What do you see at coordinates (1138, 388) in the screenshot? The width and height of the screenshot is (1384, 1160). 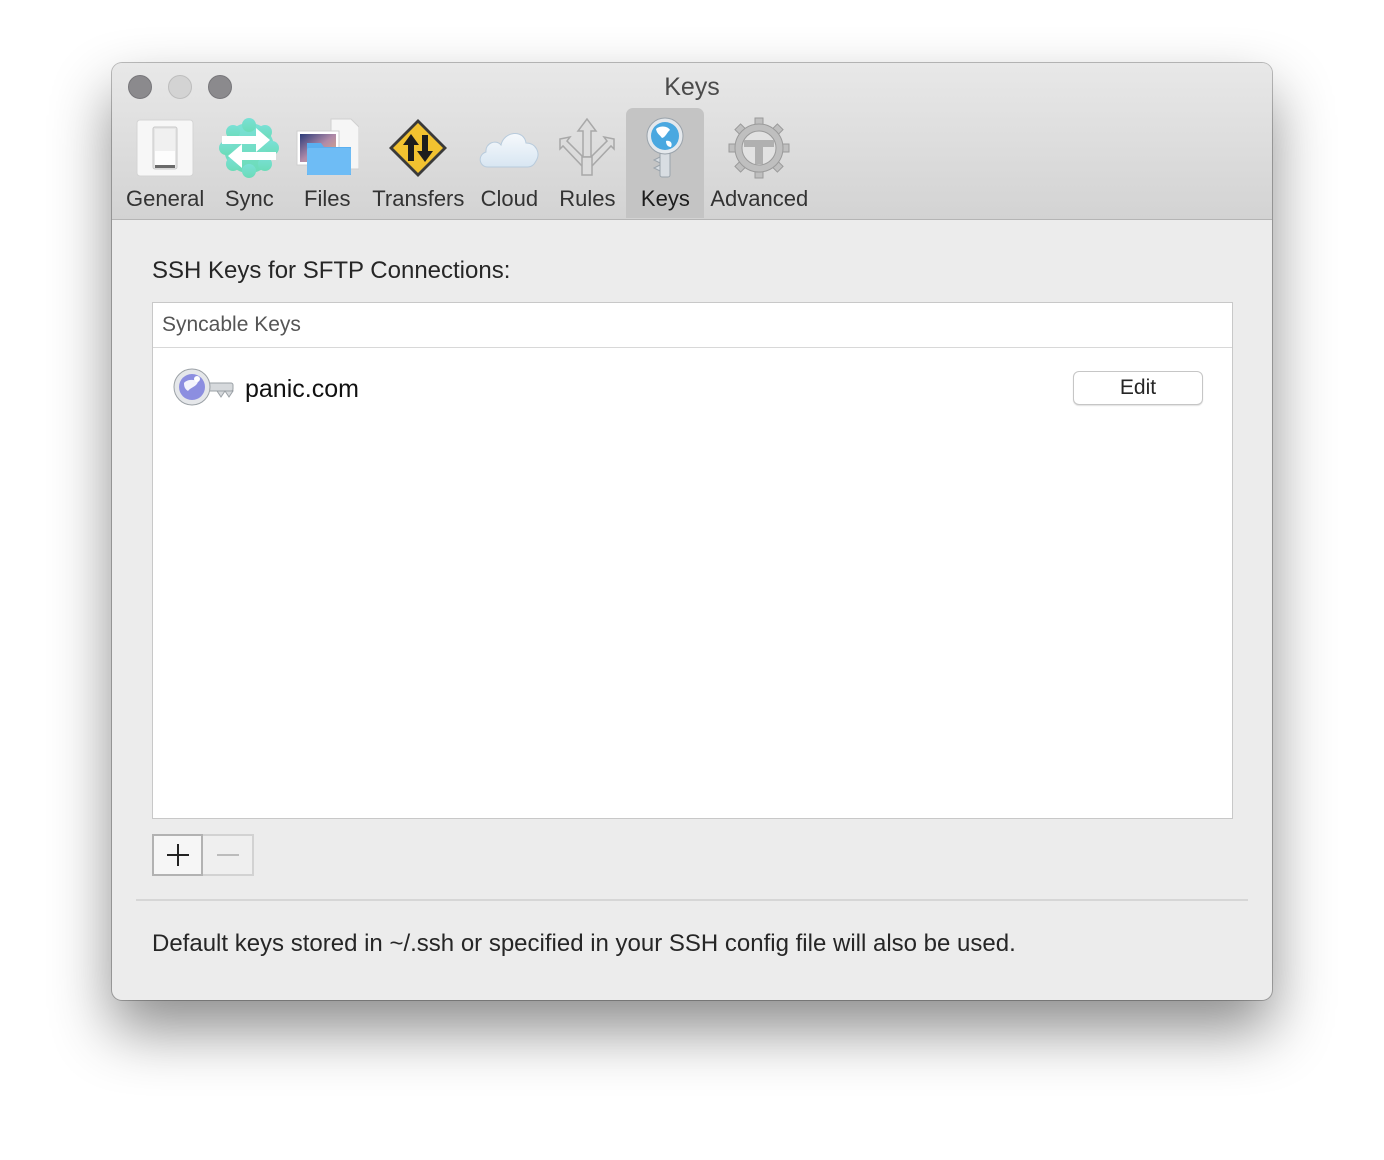 I see `edit-key-button: Edit` at bounding box center [1138, 388].